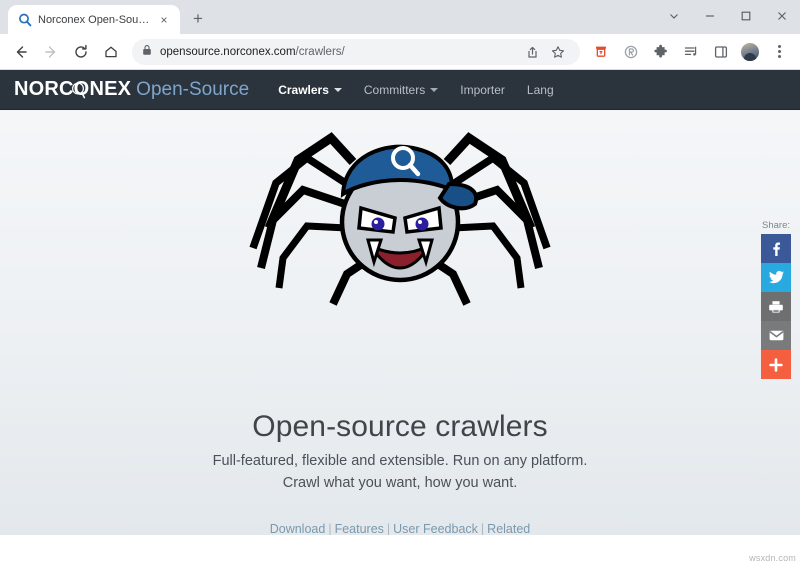 The height and width of the screenshot is (566, 800). What do you see at coordinates (601, 52) in the screenshot?
I see `extension-red-icon` at bounding box center [601, 52].